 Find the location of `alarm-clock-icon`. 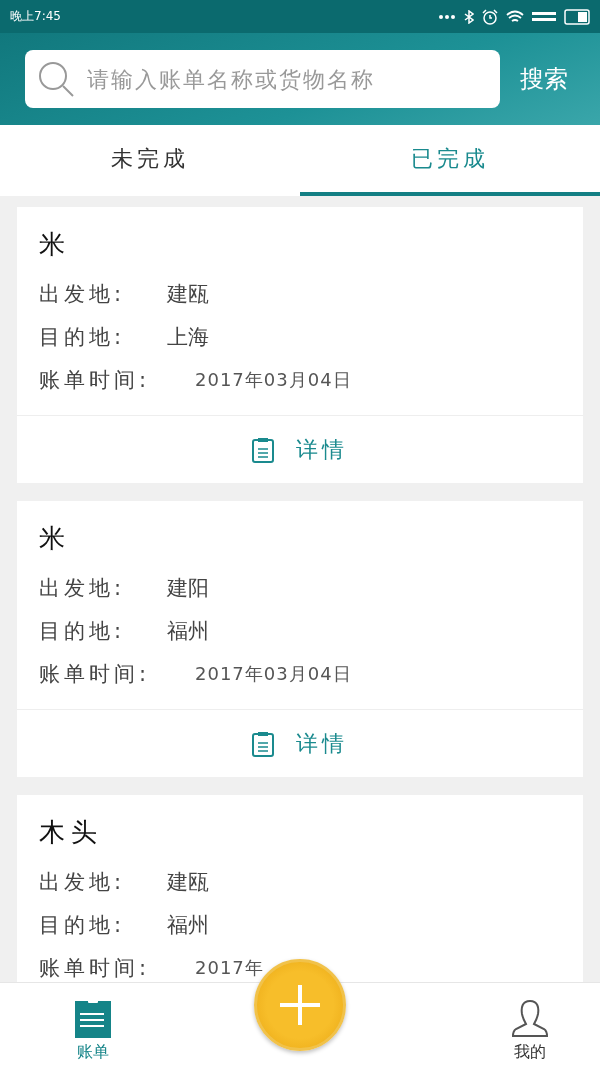

alarm-clock-icon is located at coordinates (490, 16).